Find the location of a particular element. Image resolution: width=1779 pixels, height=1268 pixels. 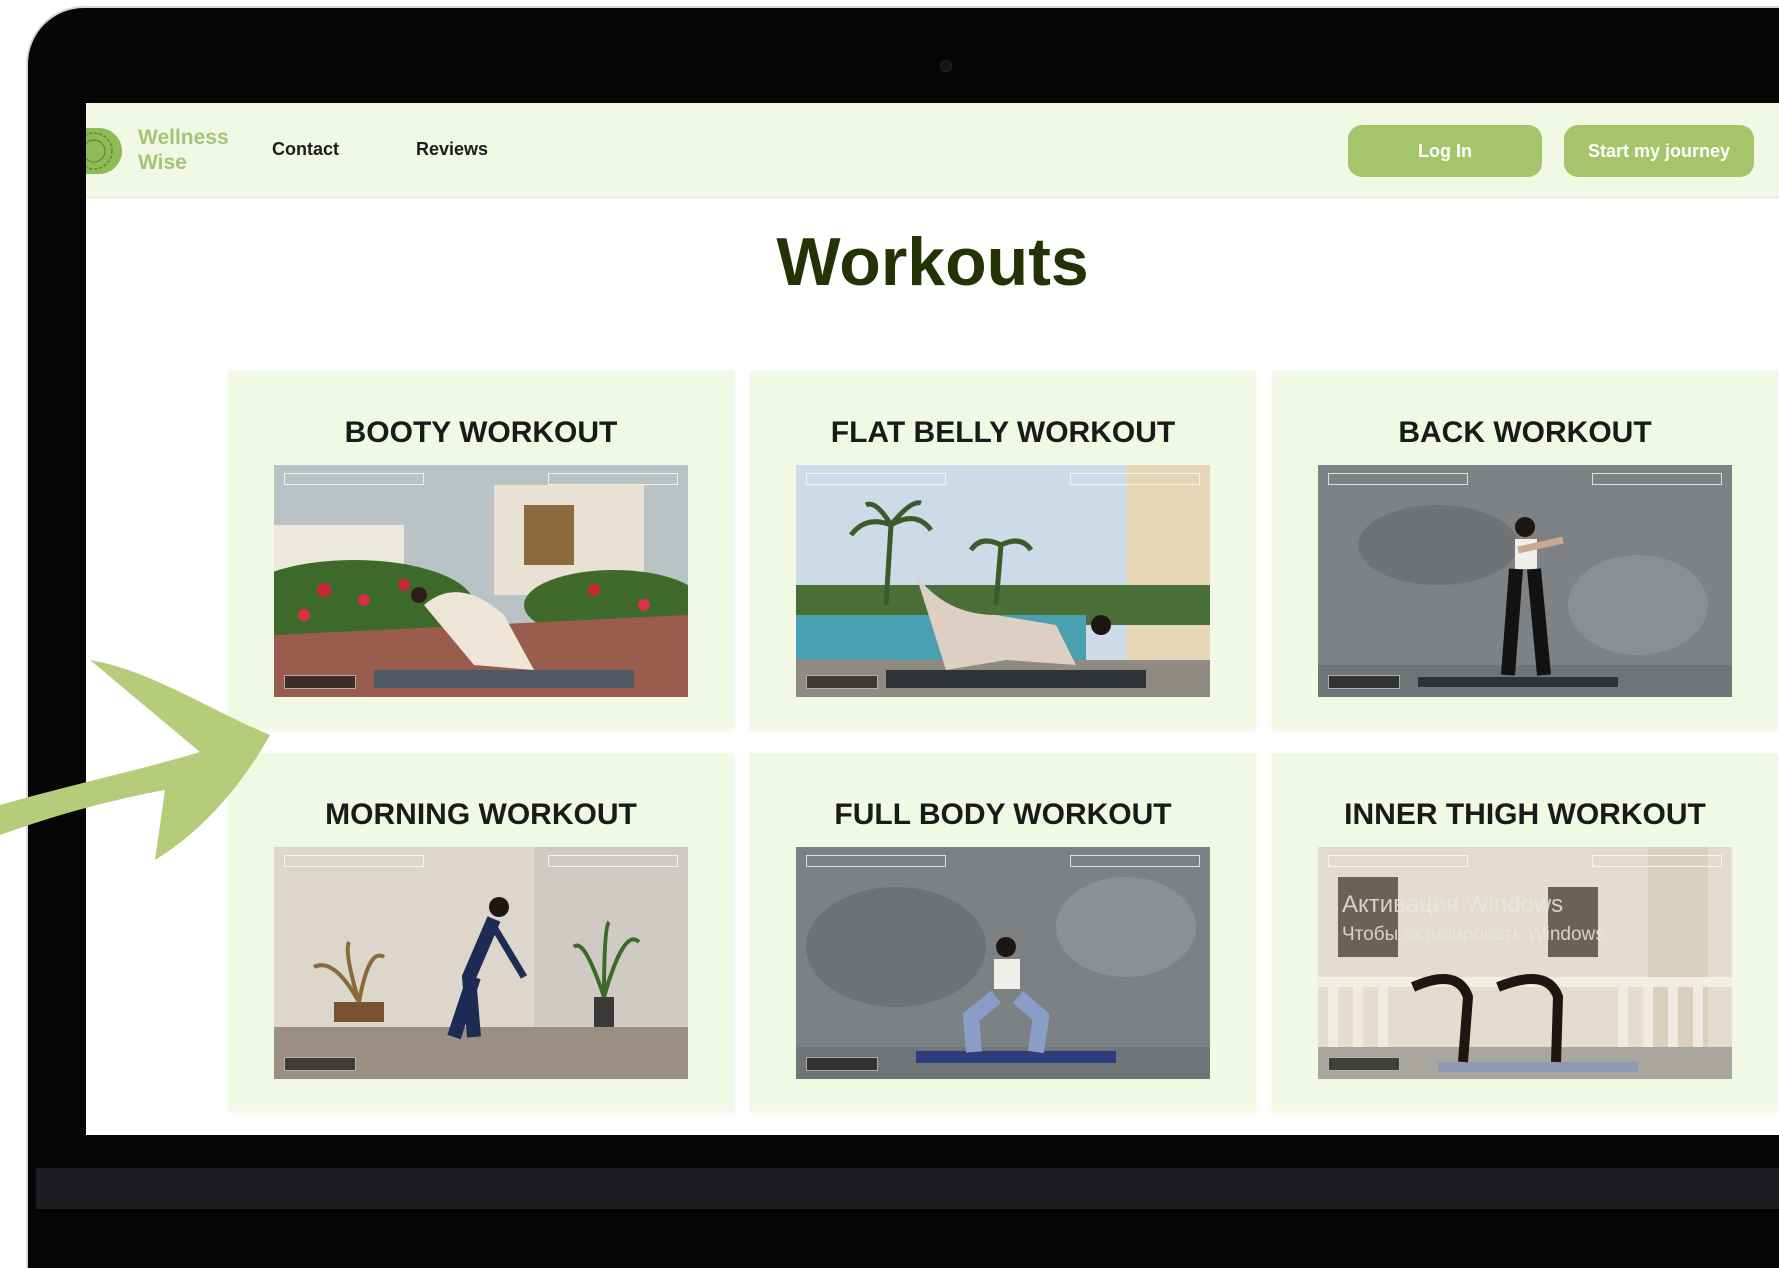

laptop-bezel-bottom is located at coordinates (907, 1188).